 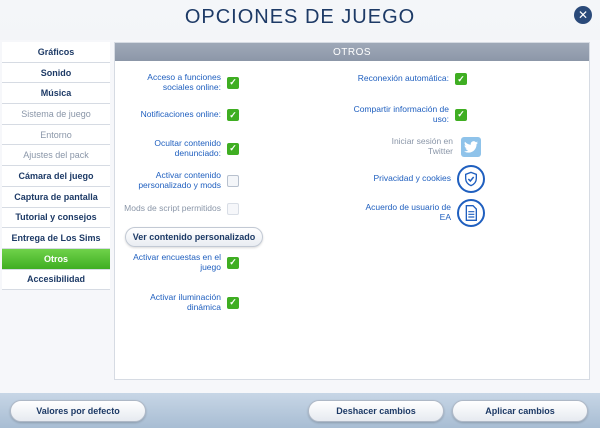 I want to click on social-label: Acceso a funciones sociales online:, so click(x=184, y=82).